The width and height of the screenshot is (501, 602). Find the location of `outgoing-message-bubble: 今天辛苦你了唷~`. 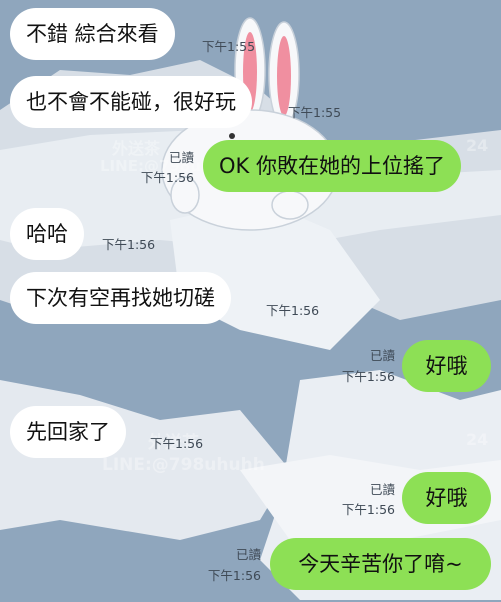

outgoing-message-bubble: 今天辛苦你了唷~ is located at coordinates (380, 564).